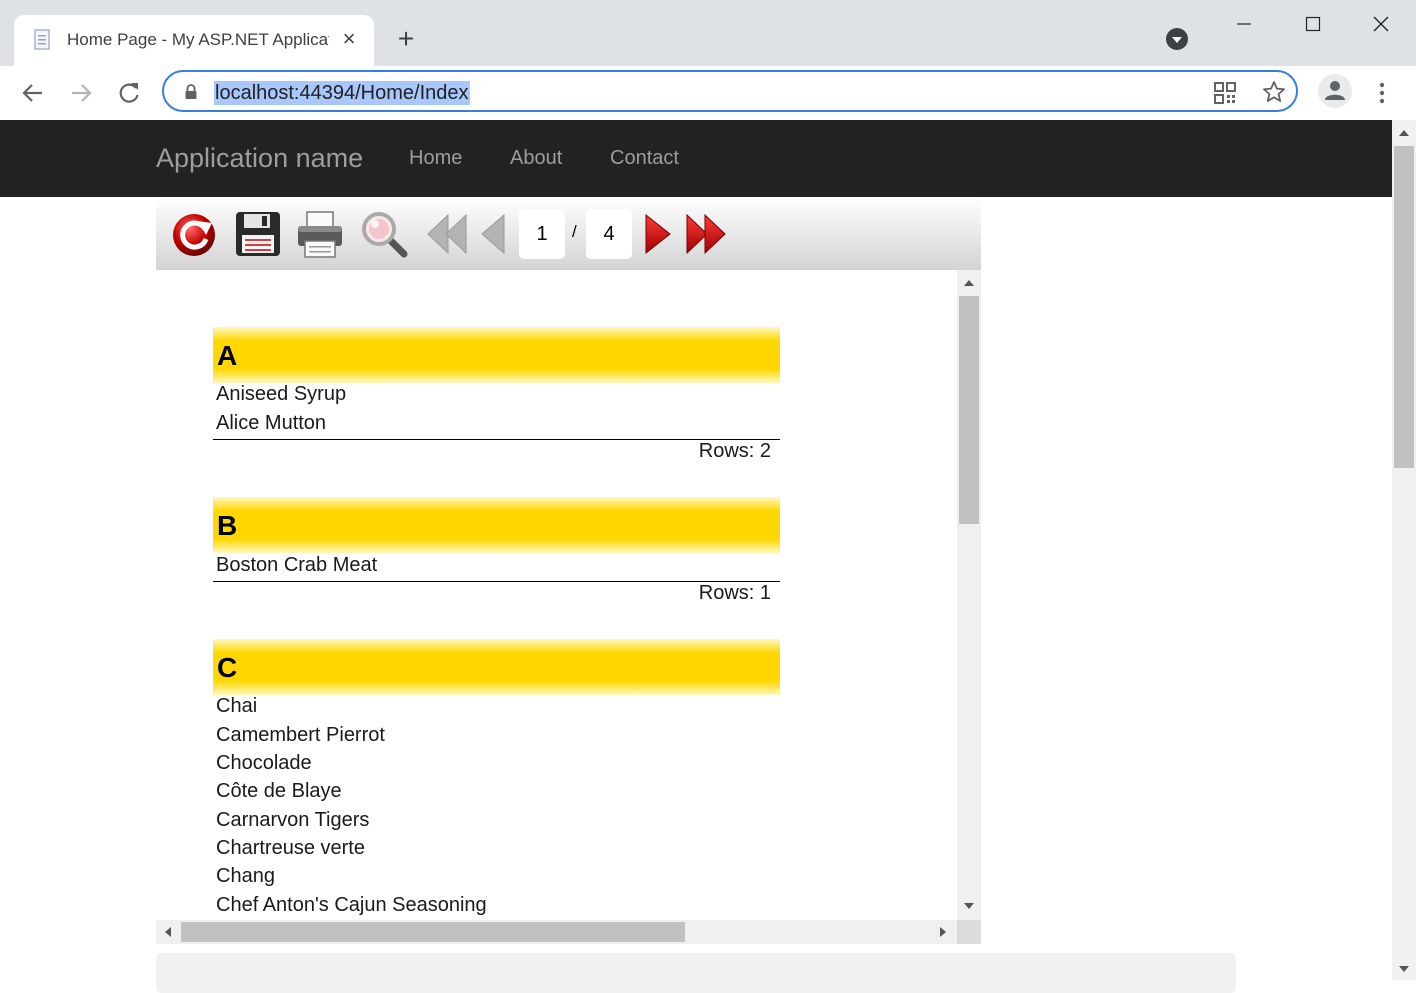 This screenshot has height=993, width=1416. Describe the element at coordinates (433, 932) in the screenshot. I see `report-horizontal-scroll-thumb` at that location.